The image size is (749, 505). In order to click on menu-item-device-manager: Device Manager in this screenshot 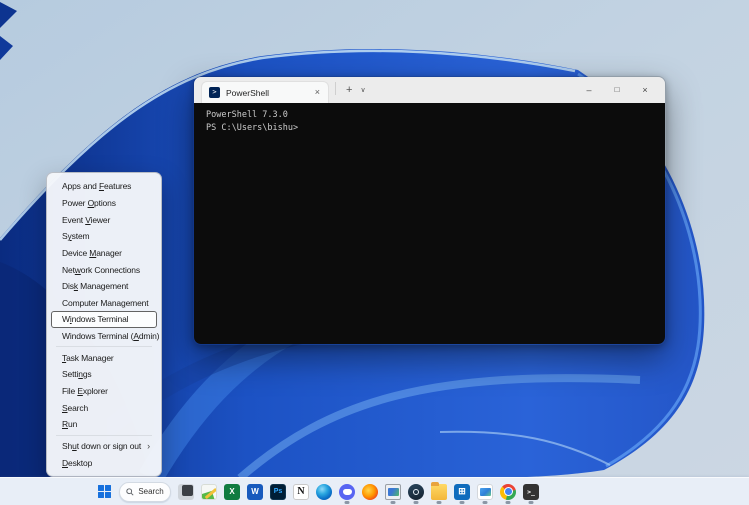, I will do `click(104, 253)`.